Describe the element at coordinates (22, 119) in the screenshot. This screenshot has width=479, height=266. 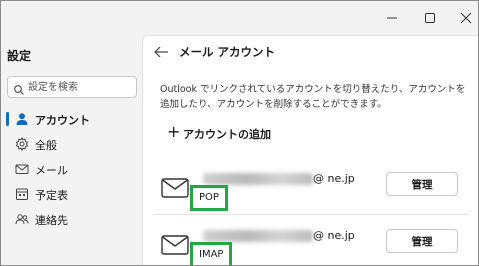
I see `person-icon` at that location.